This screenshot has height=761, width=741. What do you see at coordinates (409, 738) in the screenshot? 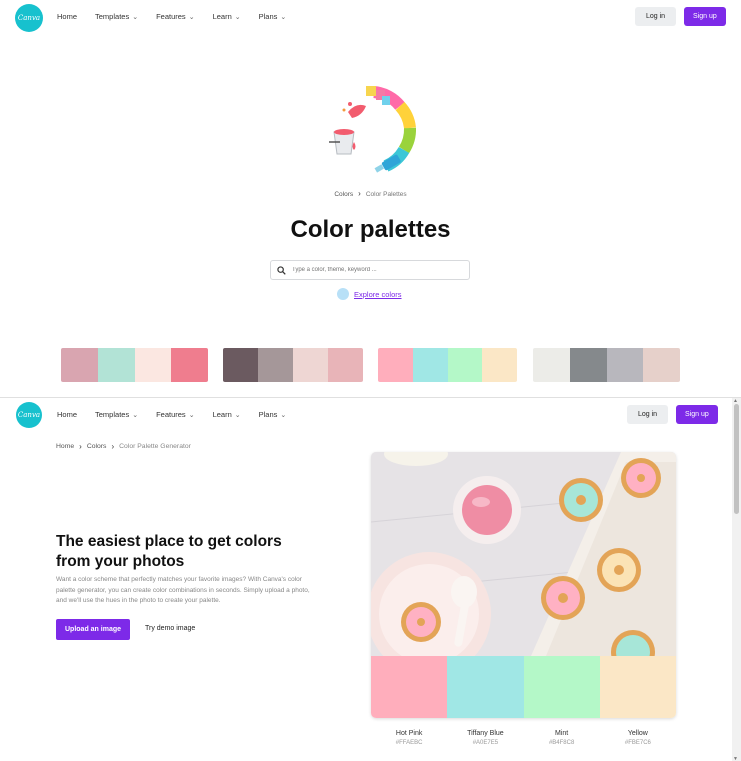
I see `color-label: Hot Pink #FFAEBC` at bounding box center [409, 738].